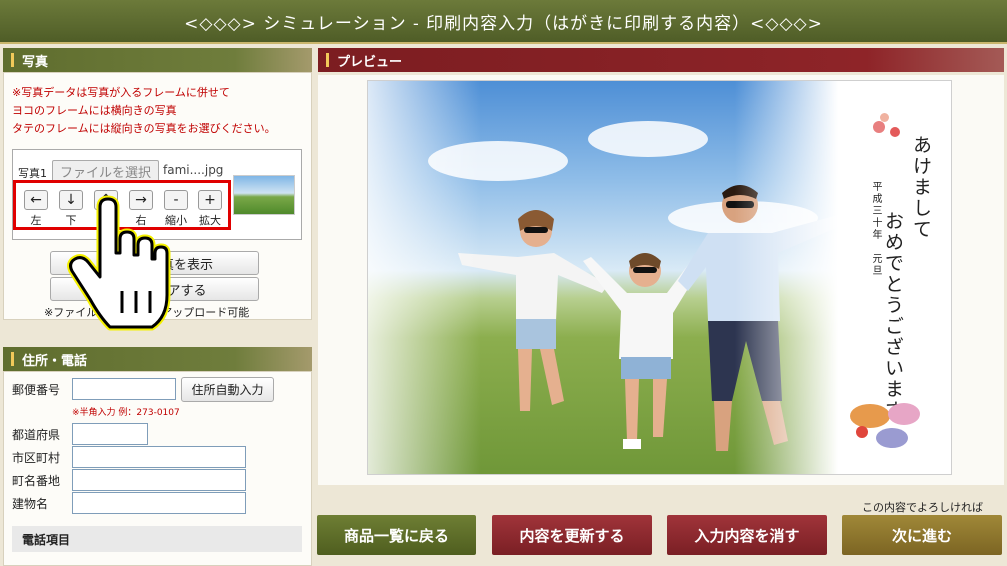 The width and height of the screenshot is (1007, 566). Describe the element at coordinates (36, 458) in the screenshot. I see `city-label: 市区町村` at that location.